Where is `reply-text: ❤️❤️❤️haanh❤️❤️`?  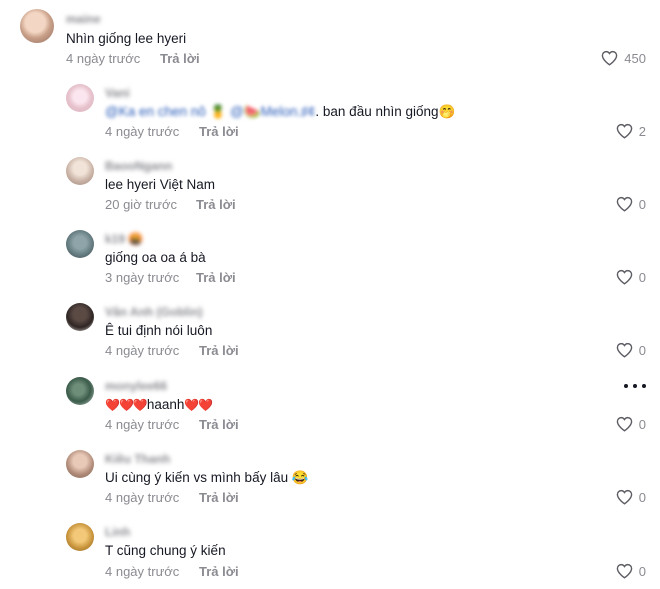
reply-text: ❤️❤️❤️haanh❤️❤️ is located at coordinates (159, 404).